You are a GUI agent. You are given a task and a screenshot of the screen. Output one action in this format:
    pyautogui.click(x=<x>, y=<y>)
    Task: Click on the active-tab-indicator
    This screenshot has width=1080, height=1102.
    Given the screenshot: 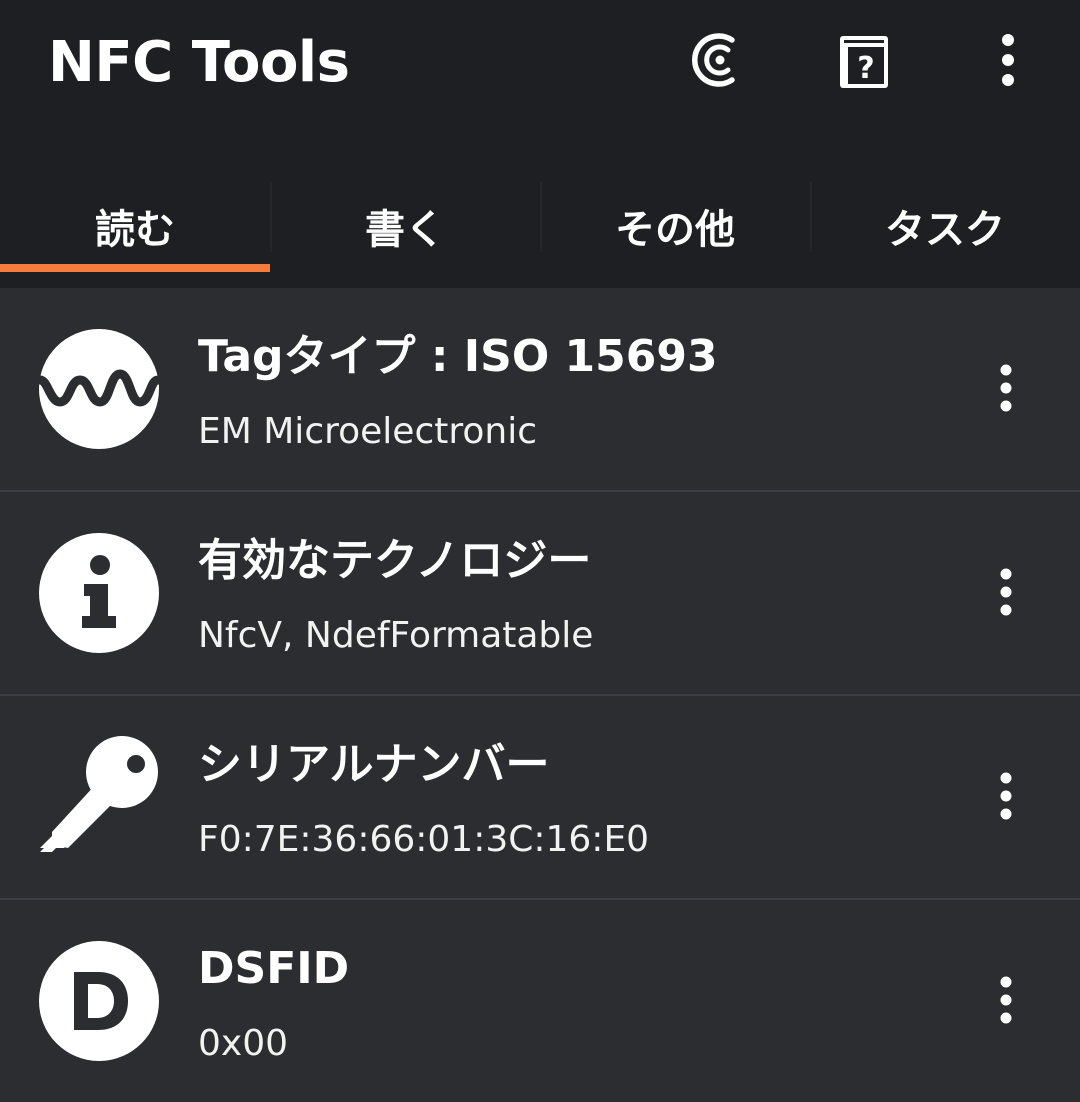 What is the action you would take?
    pyautogui.click(x=135, y=268)
    